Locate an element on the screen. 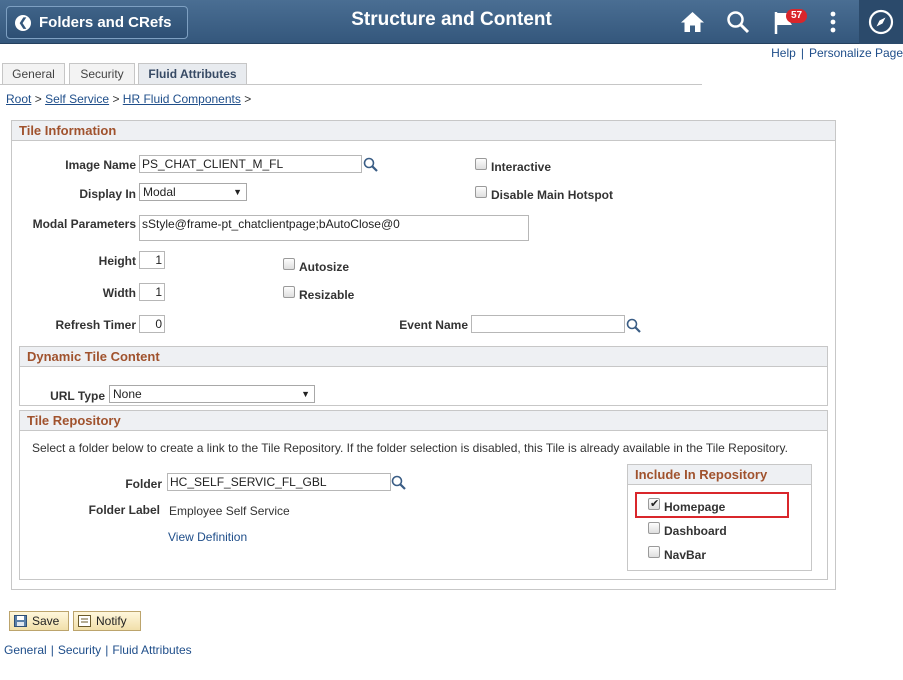 The image size is (903, 680). url-type-select: None ▼ is located at coordinates (212, 394).